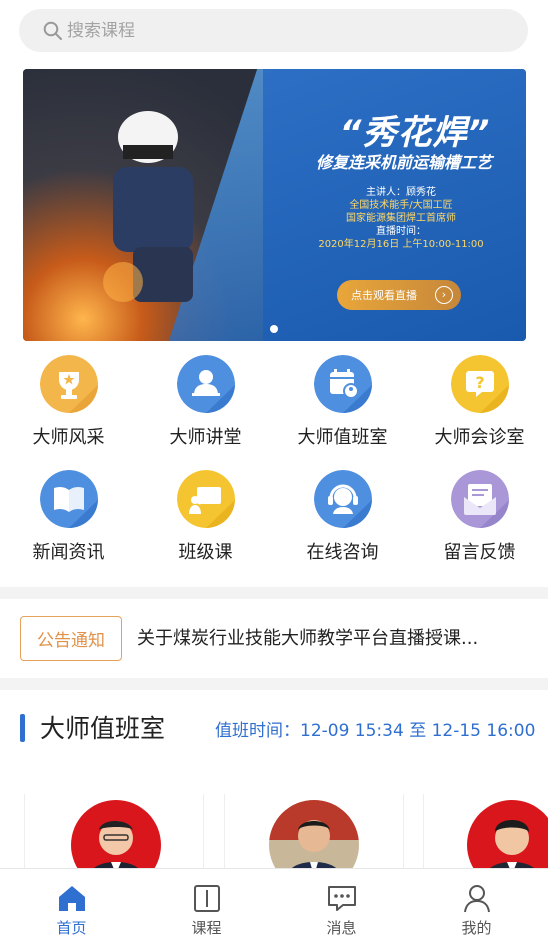 Image resolution: width=548 pixels, height=941 pixels. What do you see at coordinates (479, 437) in the screenshot?
I see `grid-item-label: 大师会诊室` at bounding box center [479, 437].